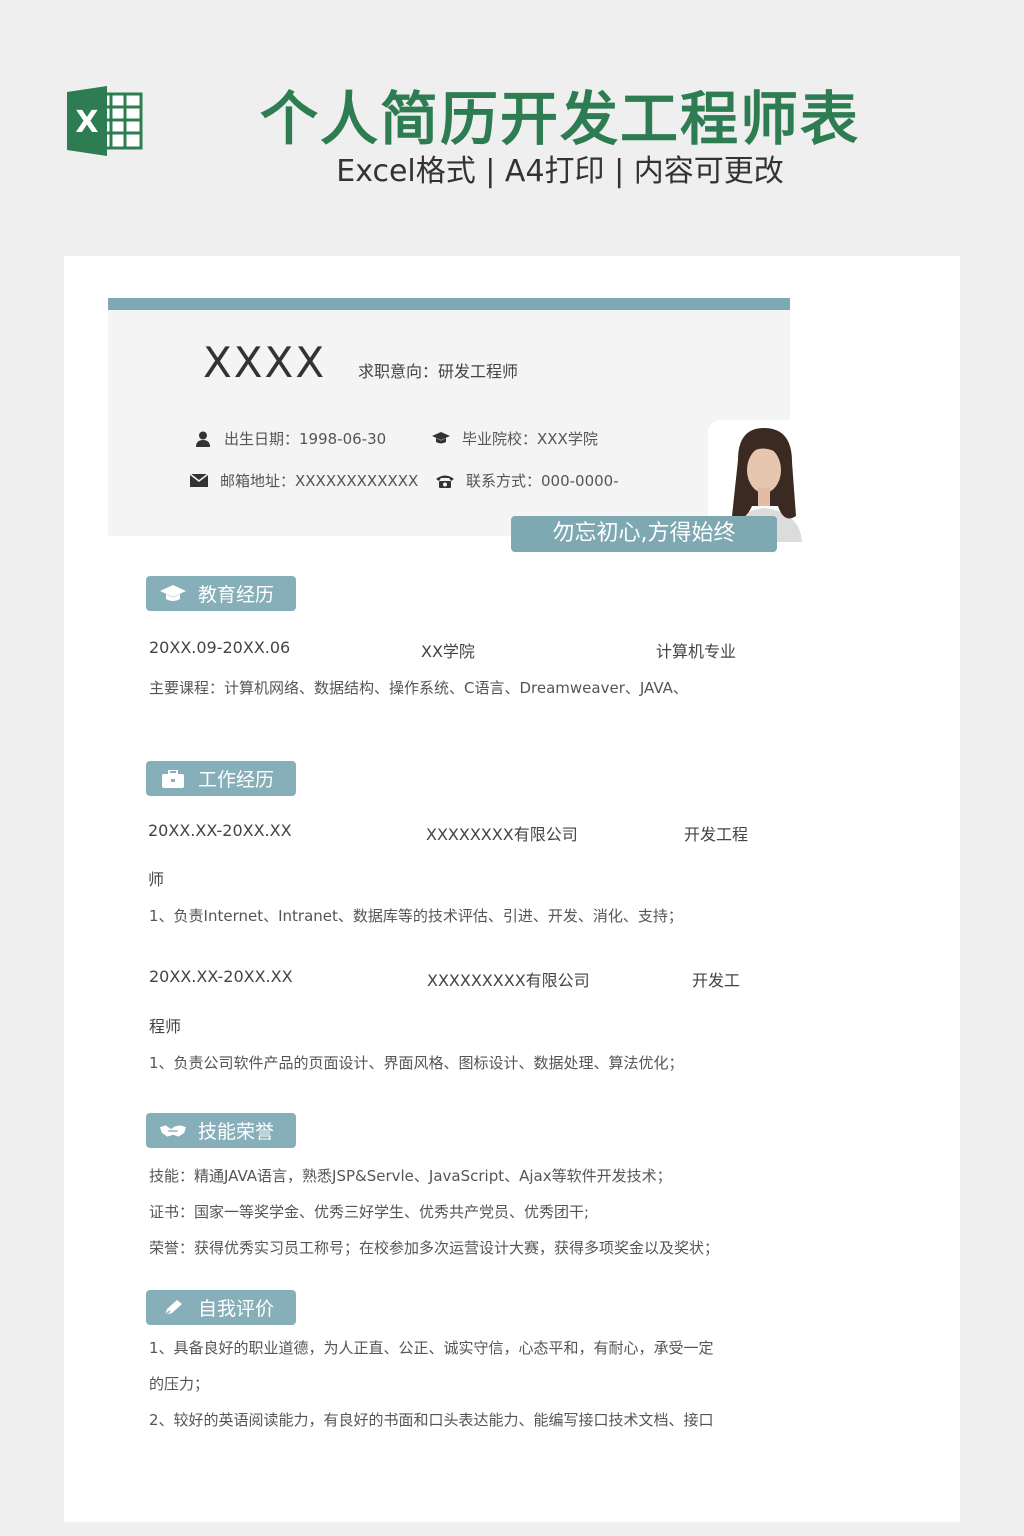 This screenshot has height=1536, width=1024. I want to click on envelope-icon, so click(199, 481).